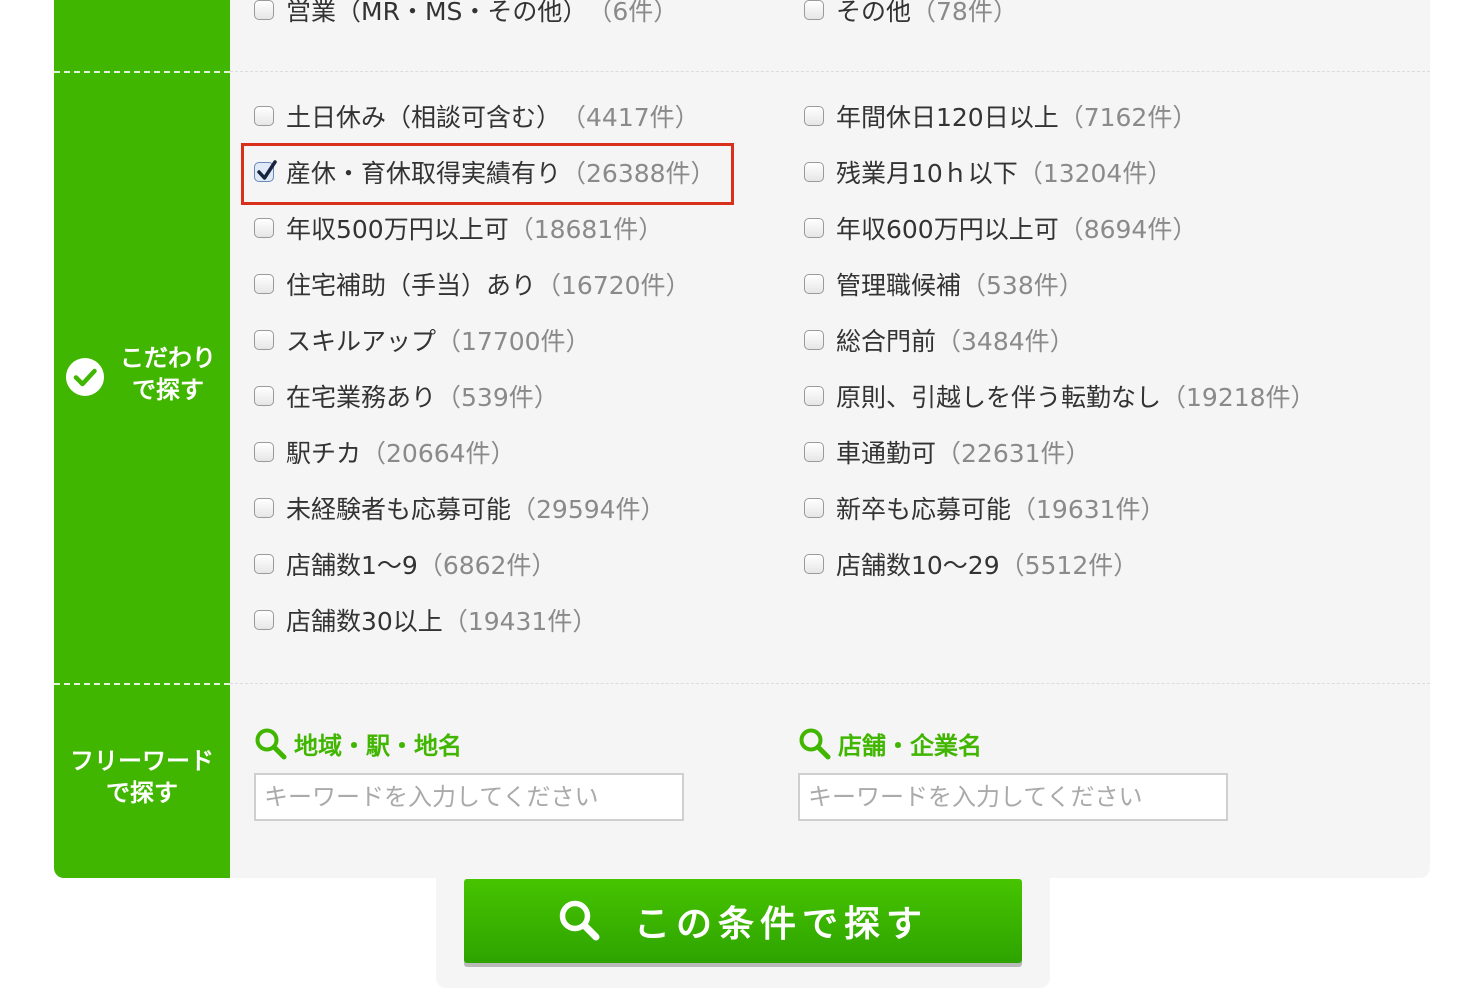 The width and height of the screenshot is (1466, 1008). I want to click on filter-checkbox-item: 総合門前 （3484件）, so click(939, 340).